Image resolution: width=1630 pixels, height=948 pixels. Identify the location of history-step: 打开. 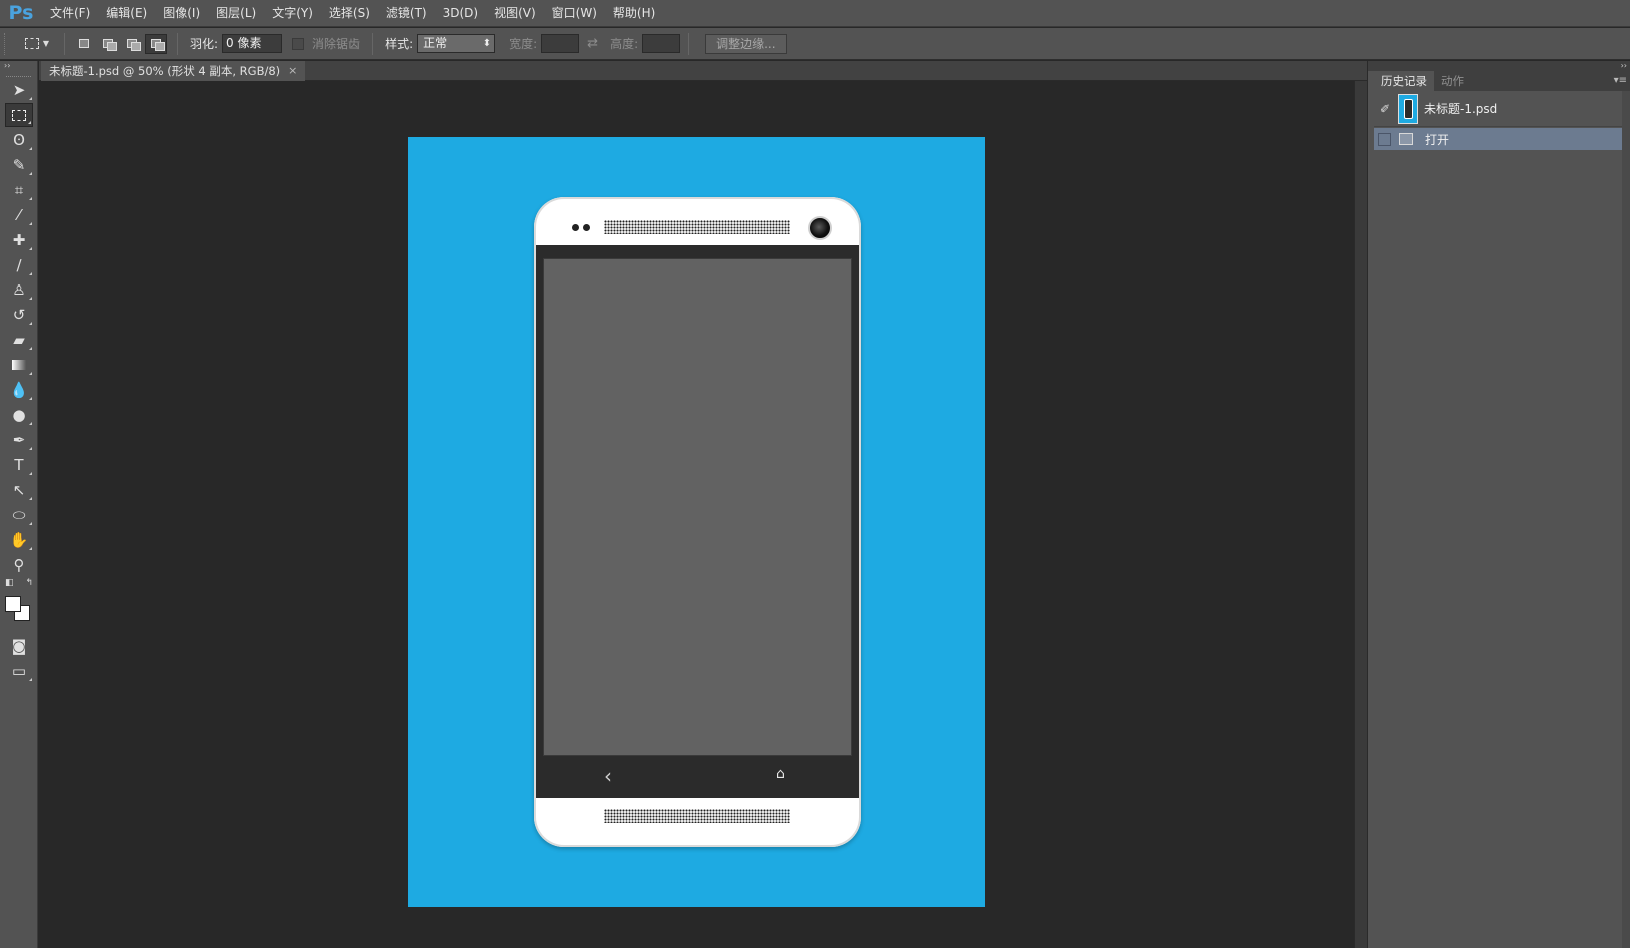
(1500, 139).